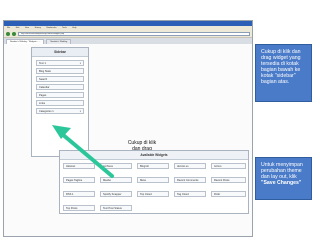 The height and width of the screenshot is (240, 320). What do you see at coordinates (60, 87) in the screenshot?
I see `sidebar-widget: Calendar` at bounding box center [60, 87].